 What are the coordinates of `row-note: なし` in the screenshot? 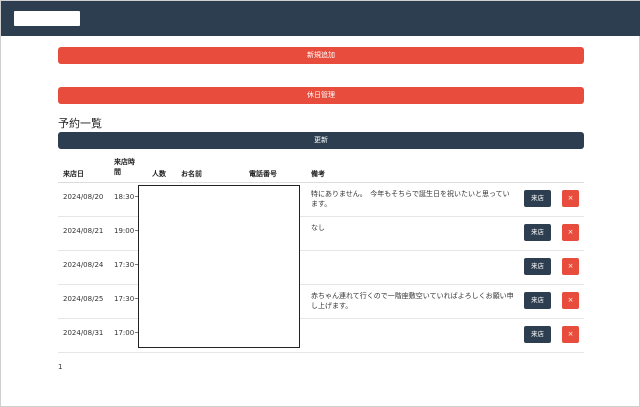 It's located at (318, 228).